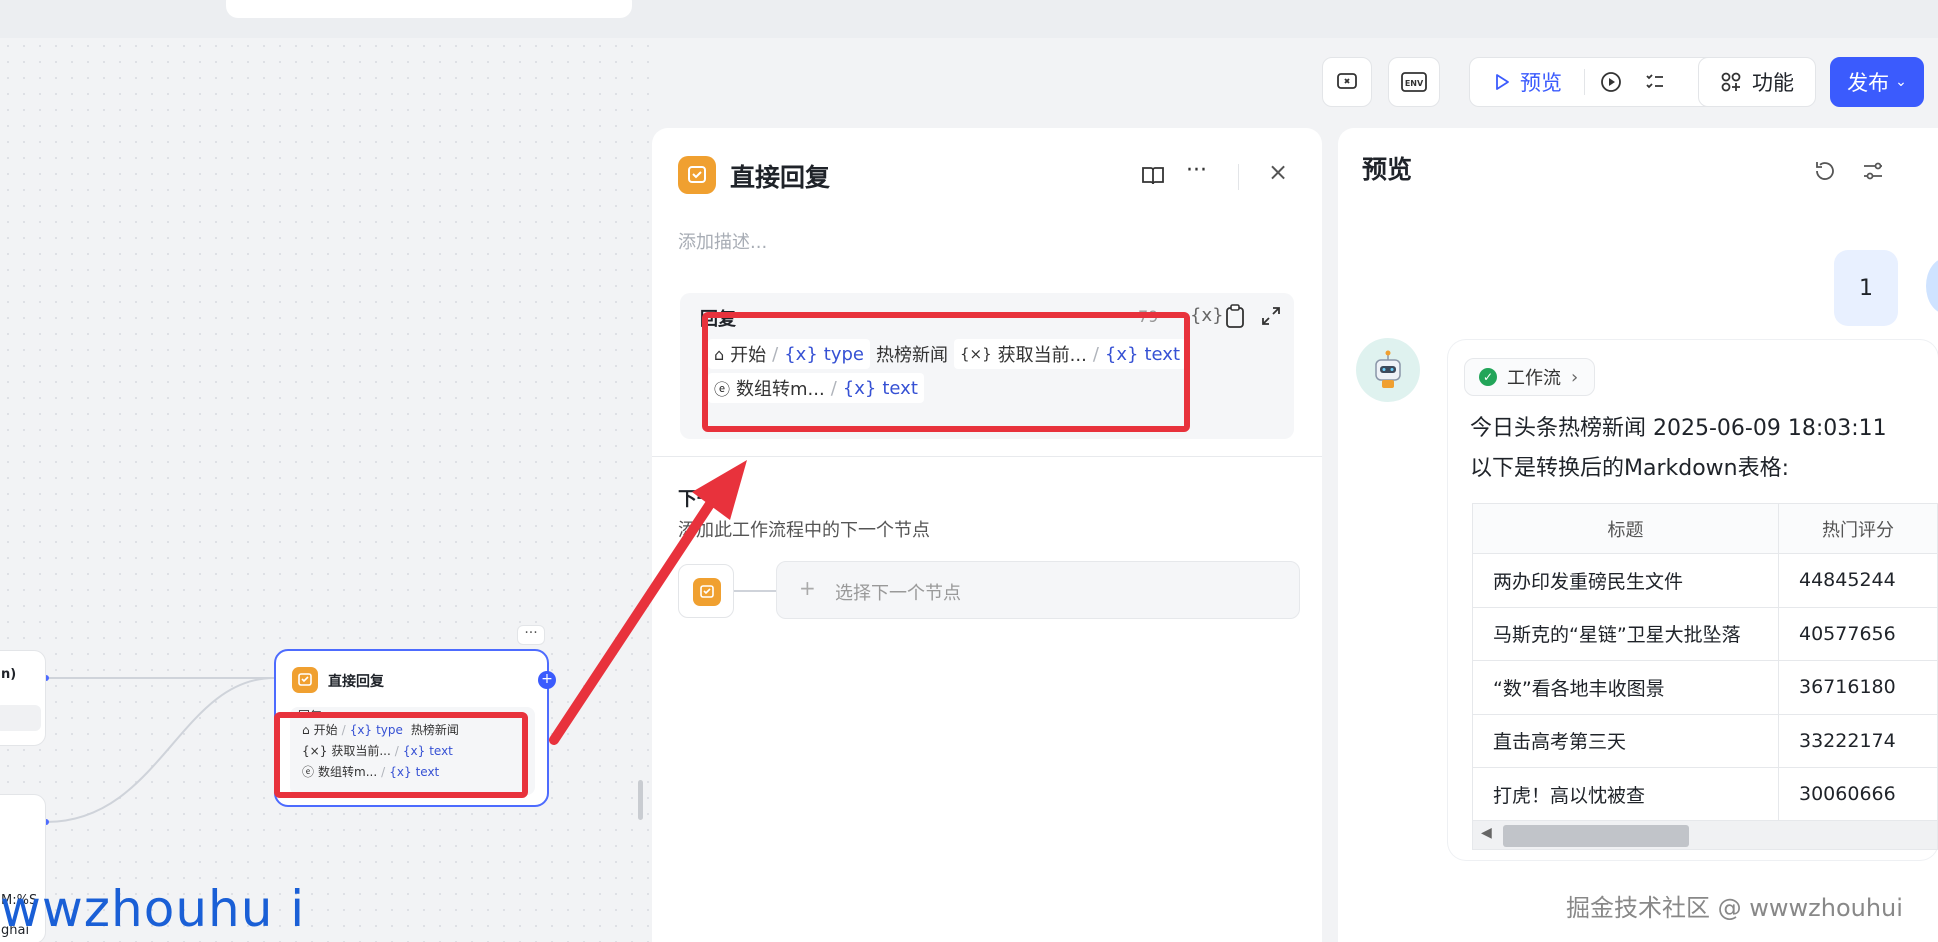 Image resolution: width=1938 pixels, height=942 pixels. I want to click on clipboard-icon, so click(1235, 316).